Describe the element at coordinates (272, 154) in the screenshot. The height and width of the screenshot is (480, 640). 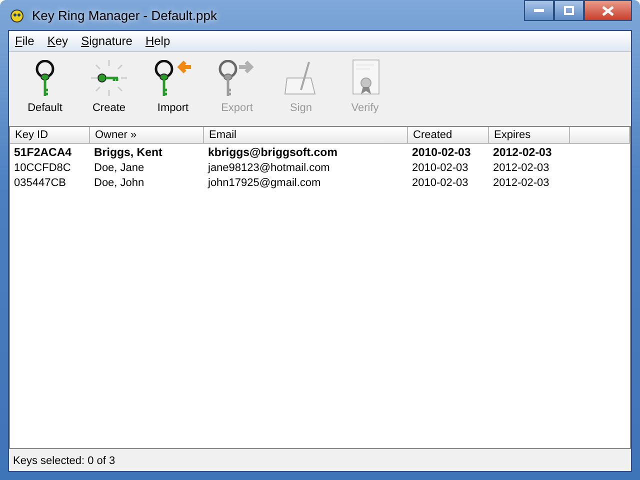
I see `table-cell-text: kbriggs@briggsoft.com` at that location.